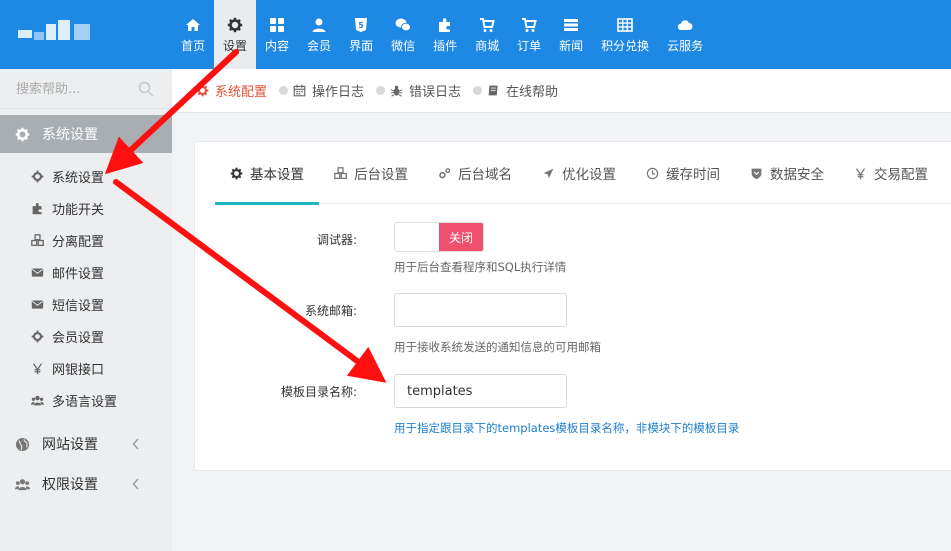  I want to click on nav-item-content: 内容, so click(277, 34).